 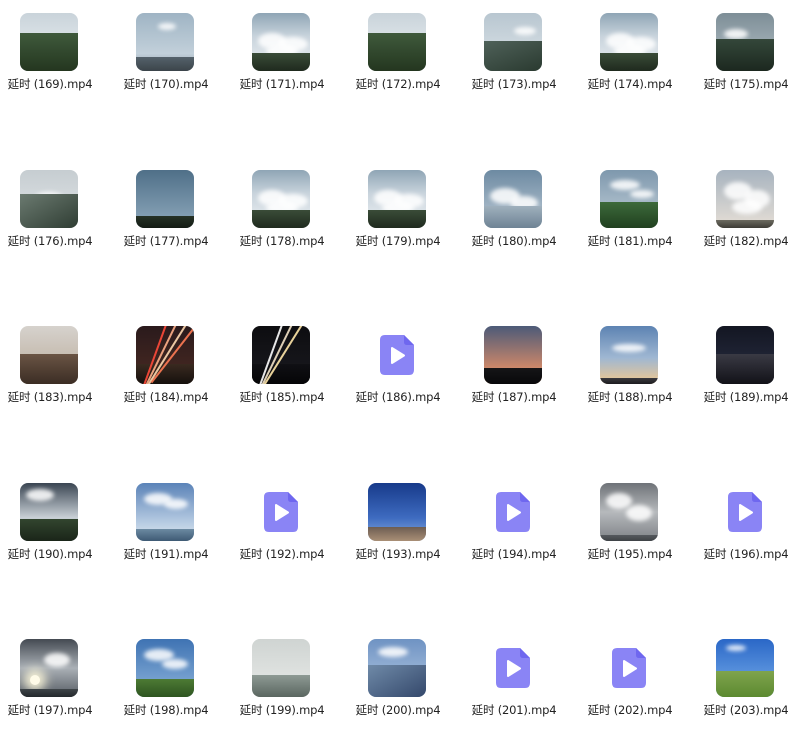 I want to click on file-item: 延时 (179).mp4, so click(x=406, y=212).